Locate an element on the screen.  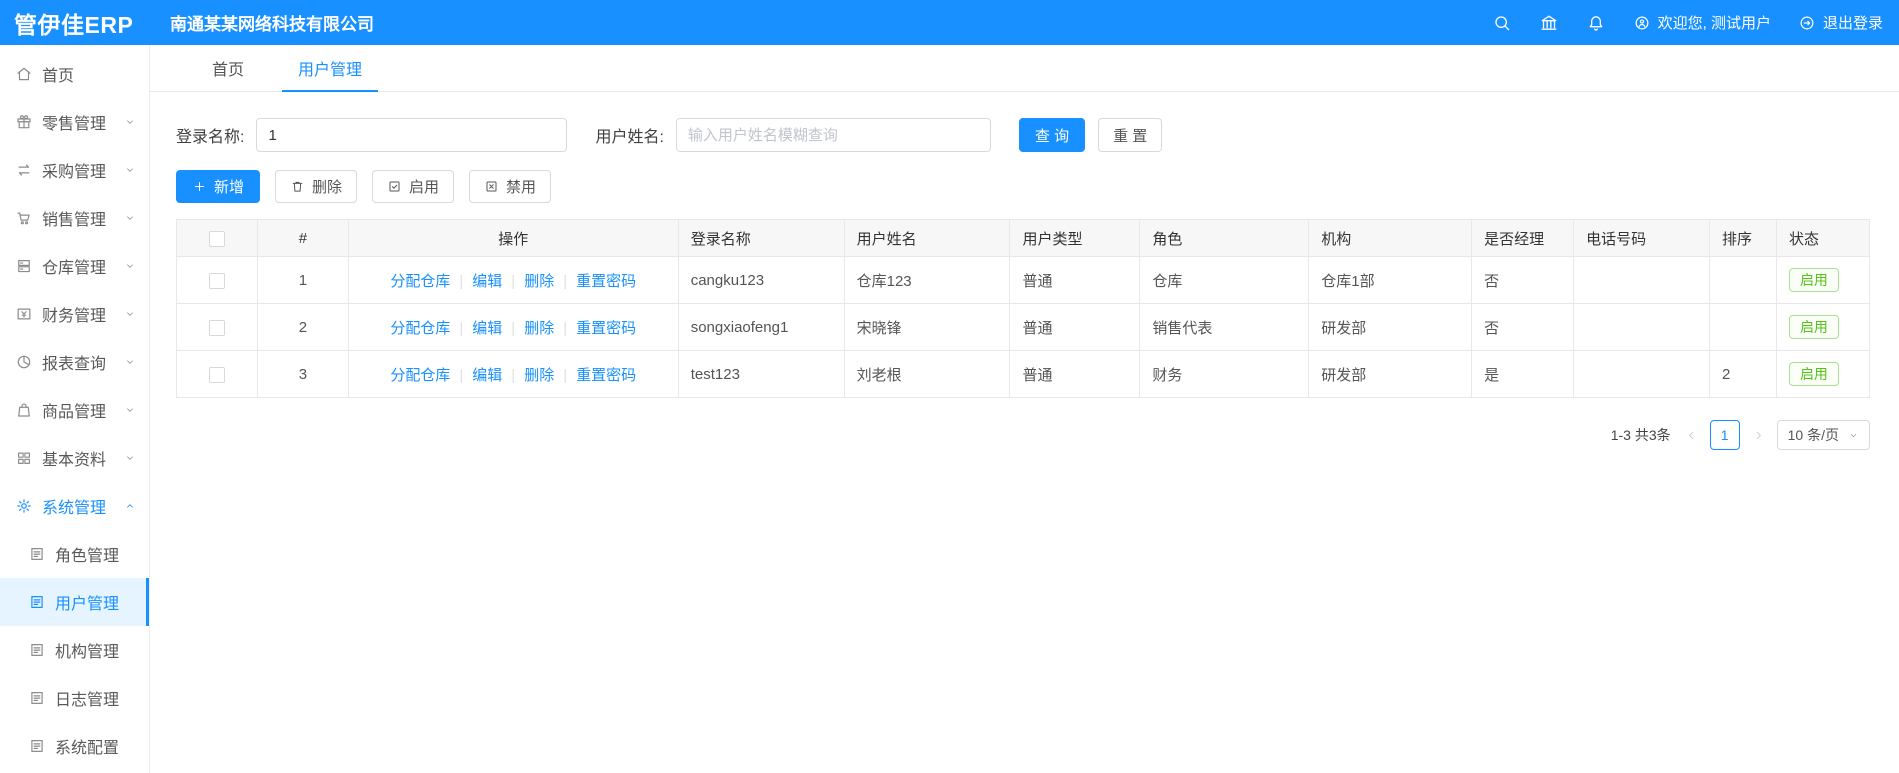
goods-icon is located at coordinates (24, 410).